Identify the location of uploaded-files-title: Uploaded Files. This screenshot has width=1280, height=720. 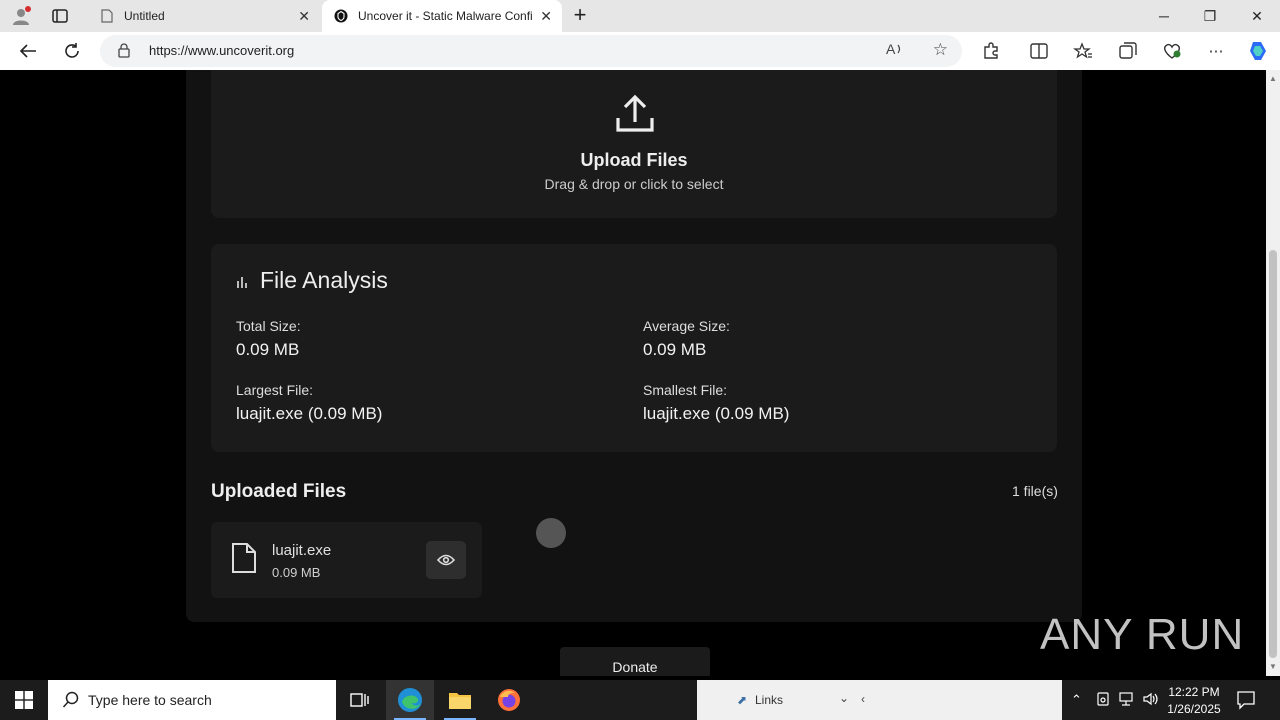
(279, 491).